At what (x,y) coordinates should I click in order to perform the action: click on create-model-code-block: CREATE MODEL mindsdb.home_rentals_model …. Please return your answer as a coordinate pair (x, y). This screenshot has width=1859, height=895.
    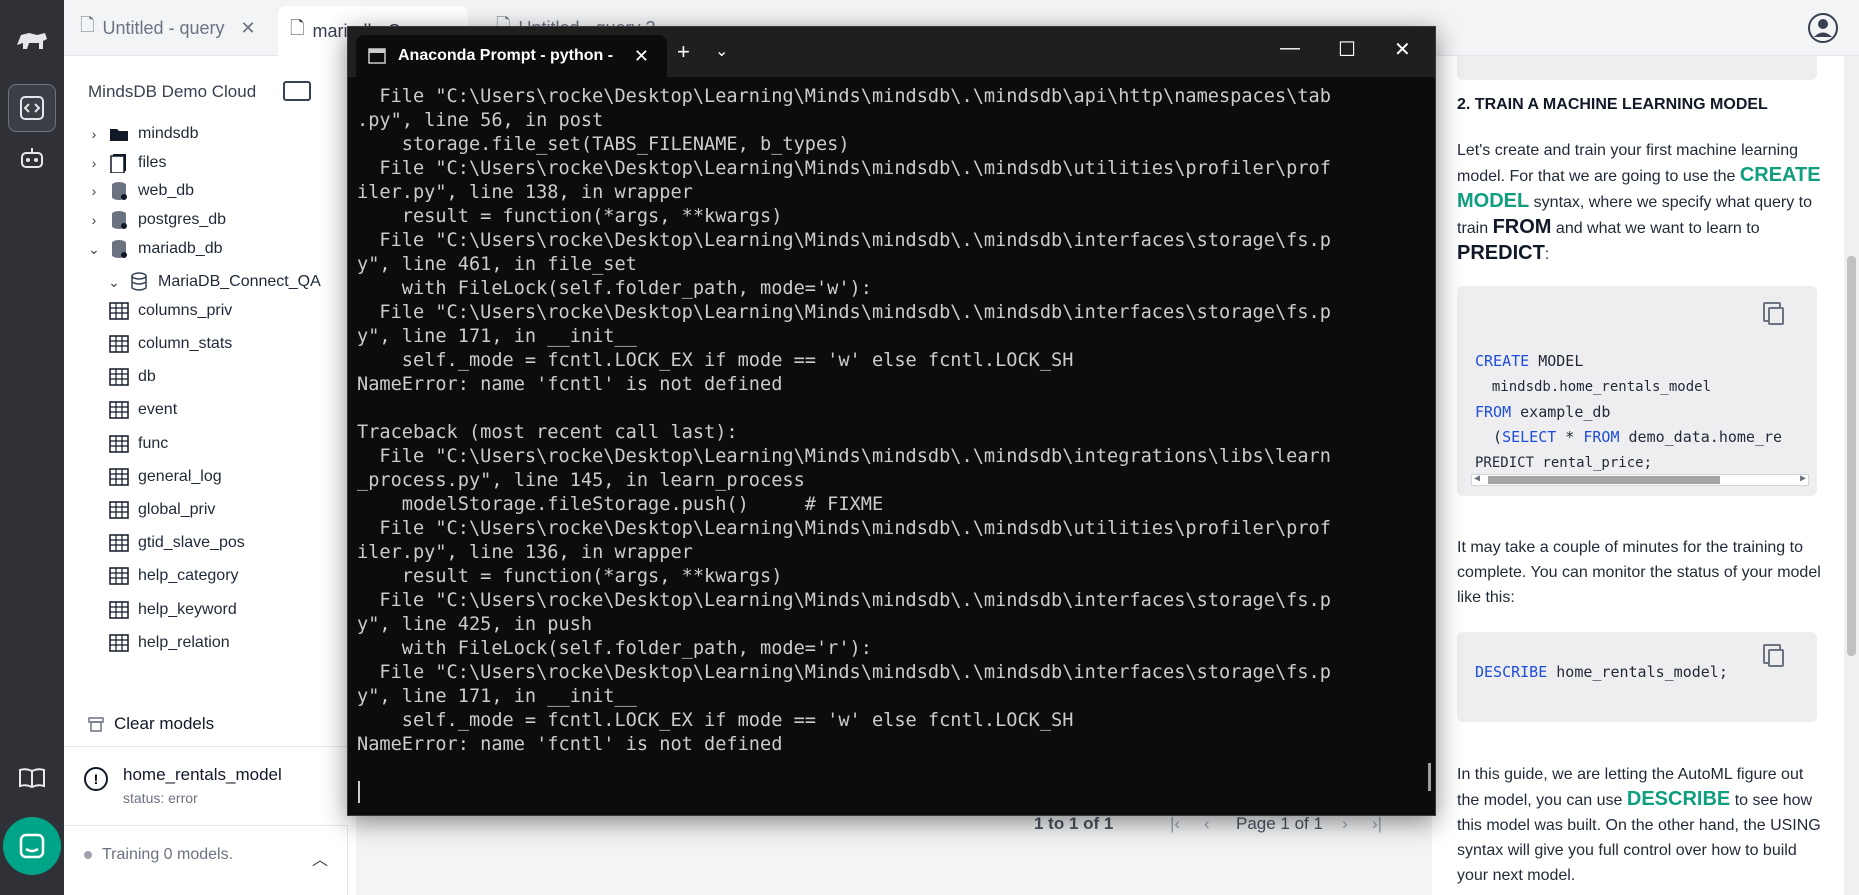
    Looking at the image, I should click on (1637, 391).